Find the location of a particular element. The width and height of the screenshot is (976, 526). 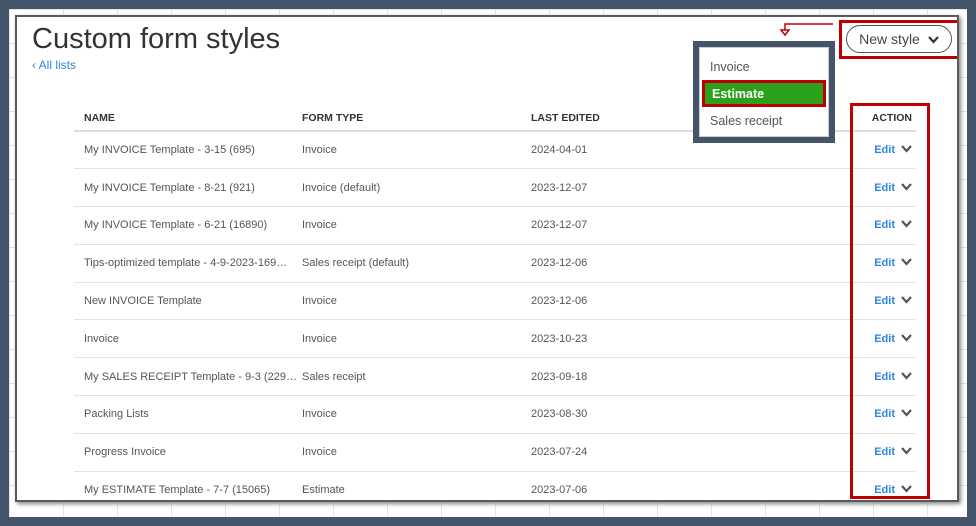

page-title: Custom form styles is located at coordinates (156, 39).